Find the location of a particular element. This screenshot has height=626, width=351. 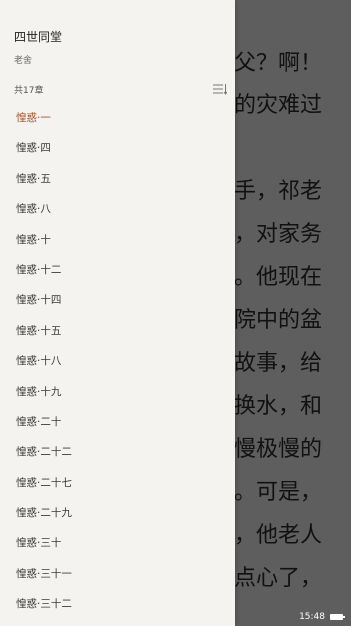

chapter-item: 惶惑·二十 is located at coordinates (117, 422).